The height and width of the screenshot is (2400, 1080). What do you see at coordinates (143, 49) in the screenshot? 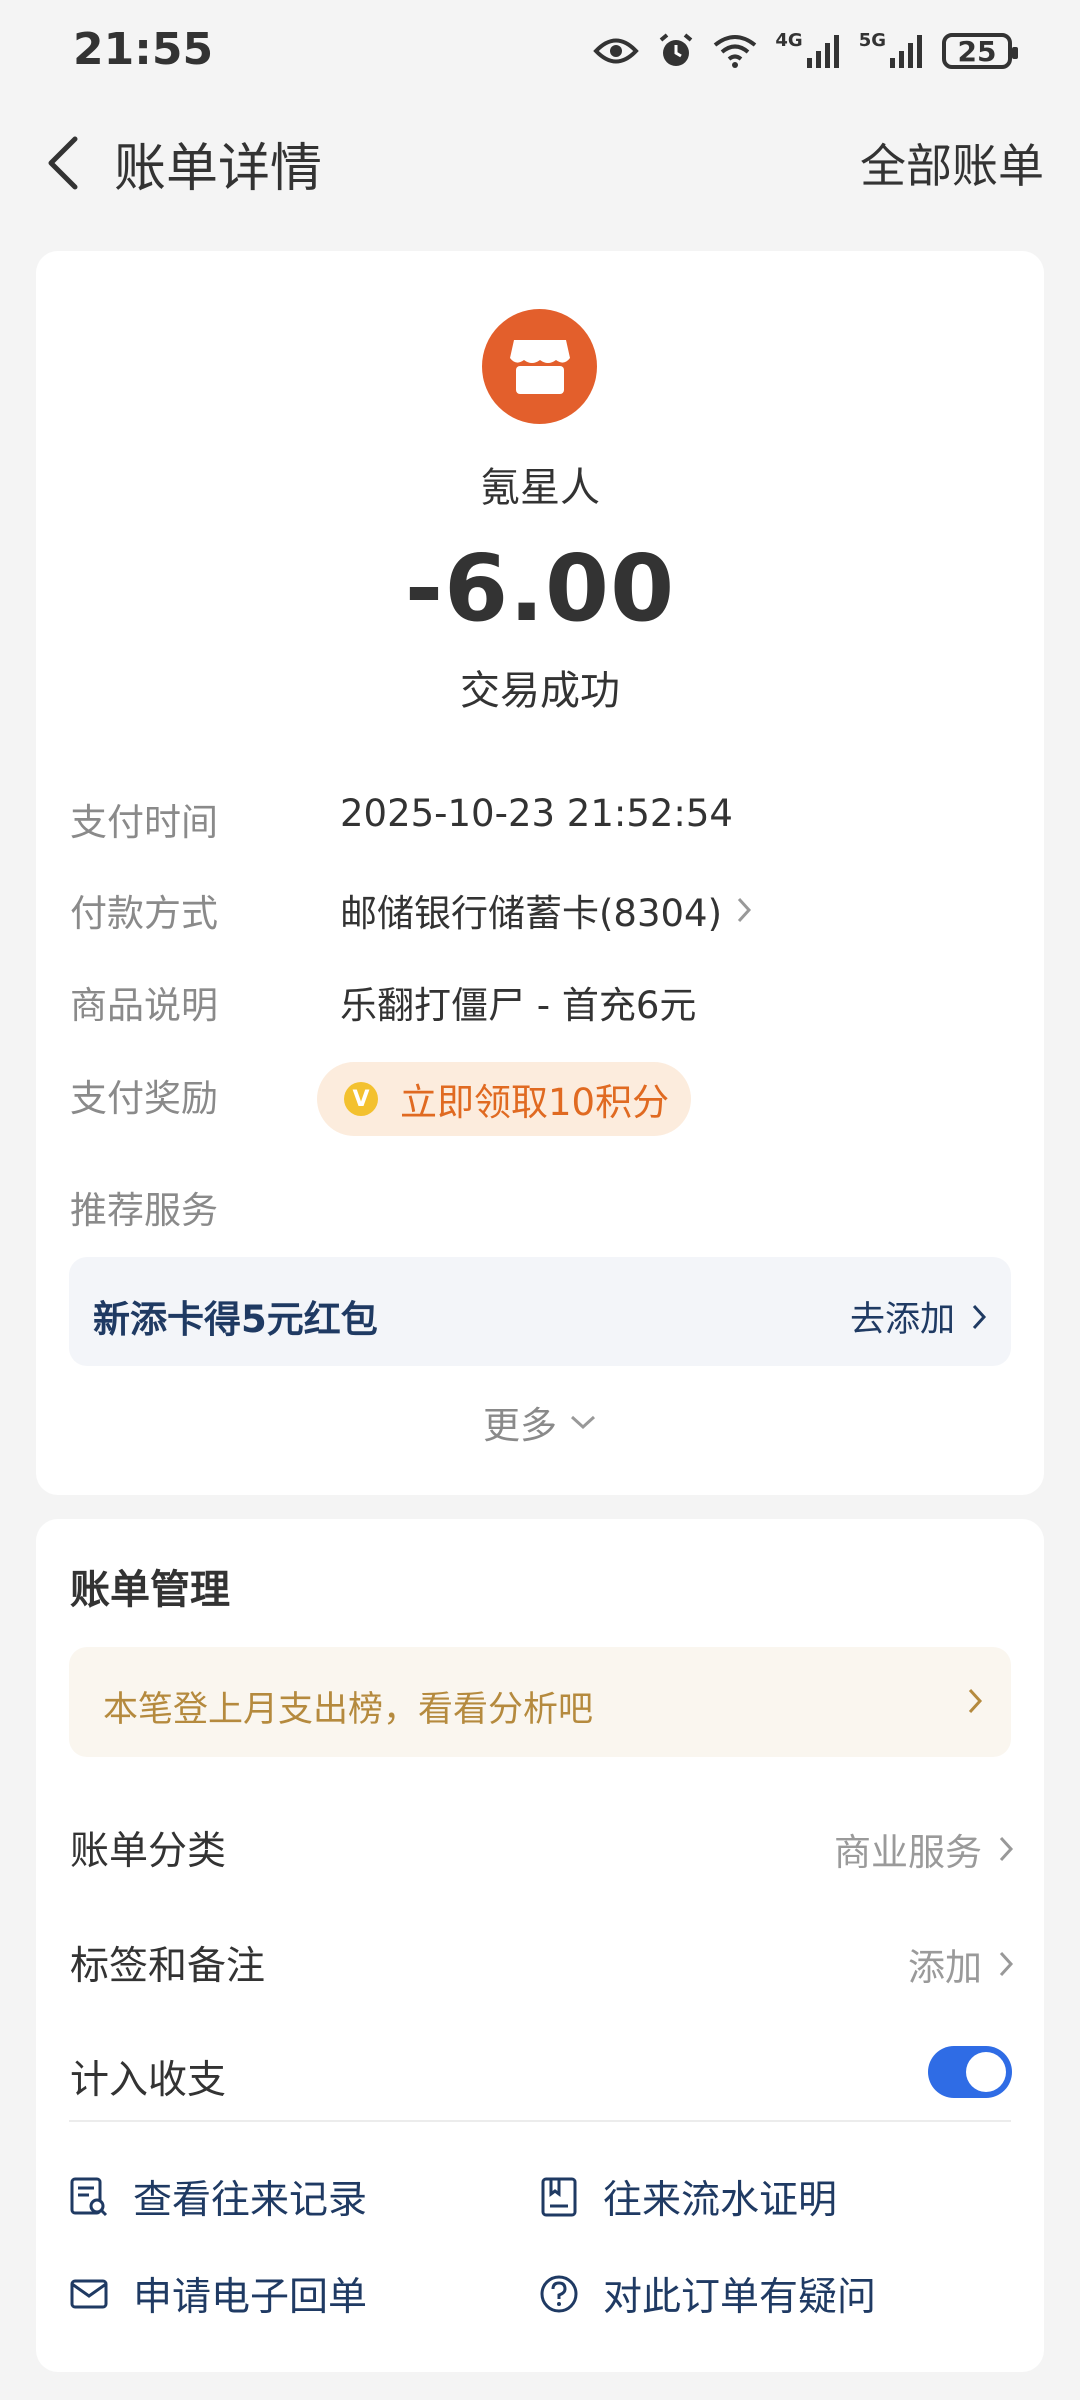
I see `status-time: 21:55` at bounding box center [143, 49].